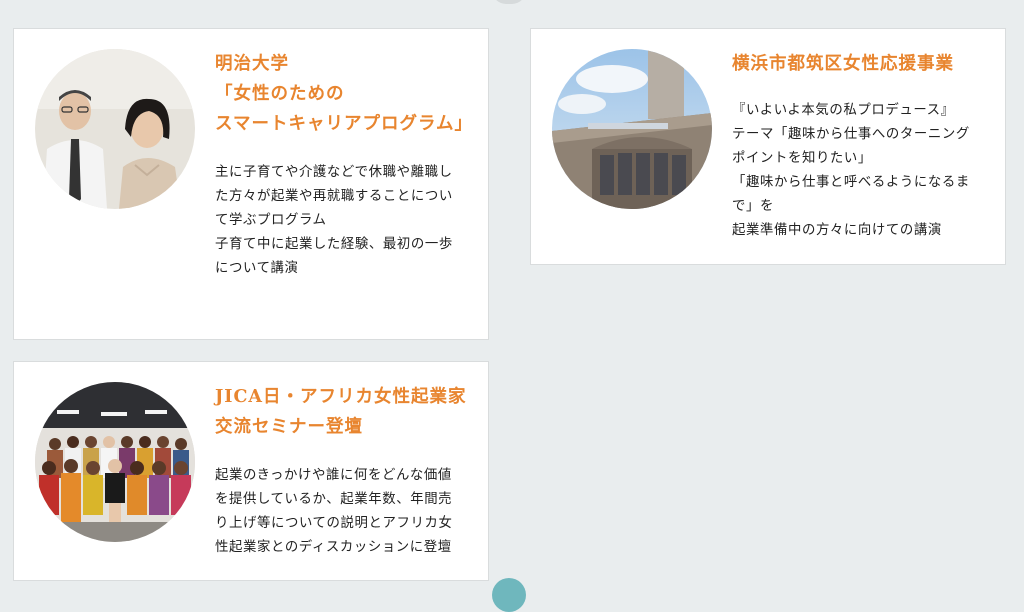  I want to click on desc-line: テーマ「趣味から仕事へのターニング, so click(851, 134).